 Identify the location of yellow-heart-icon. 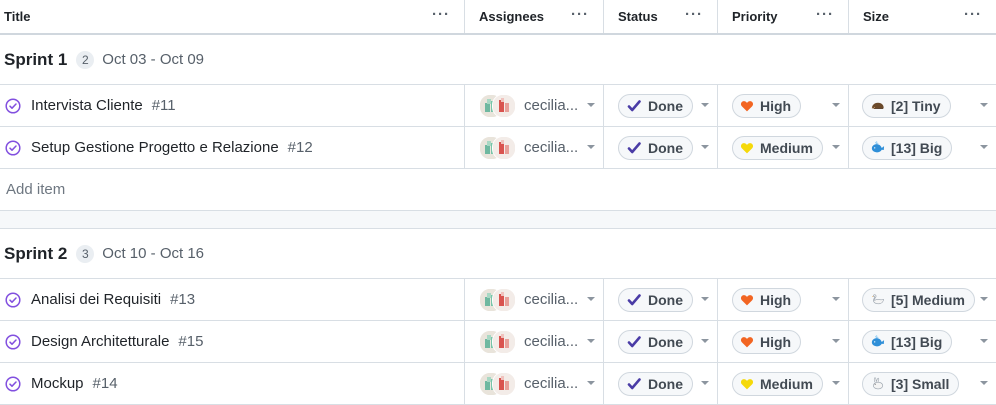
(747, 384).